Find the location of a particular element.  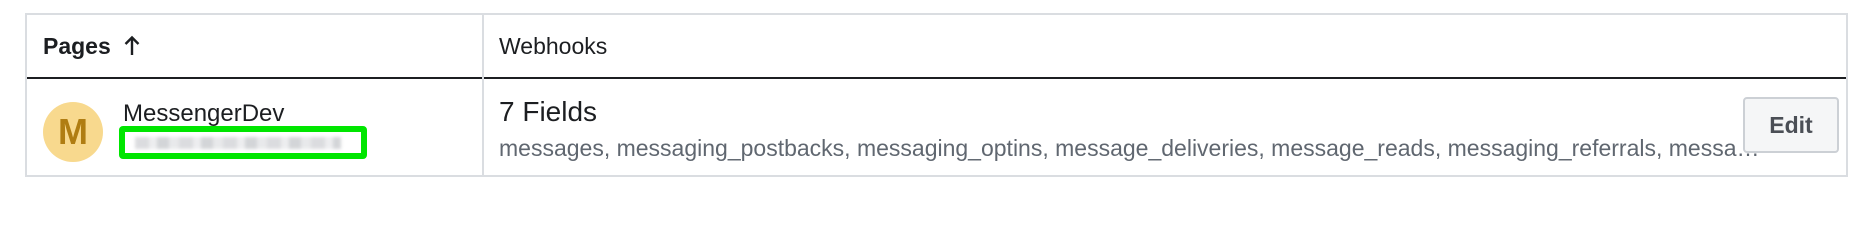

page-name: MessengerDev is located at coordinates (204, 113).